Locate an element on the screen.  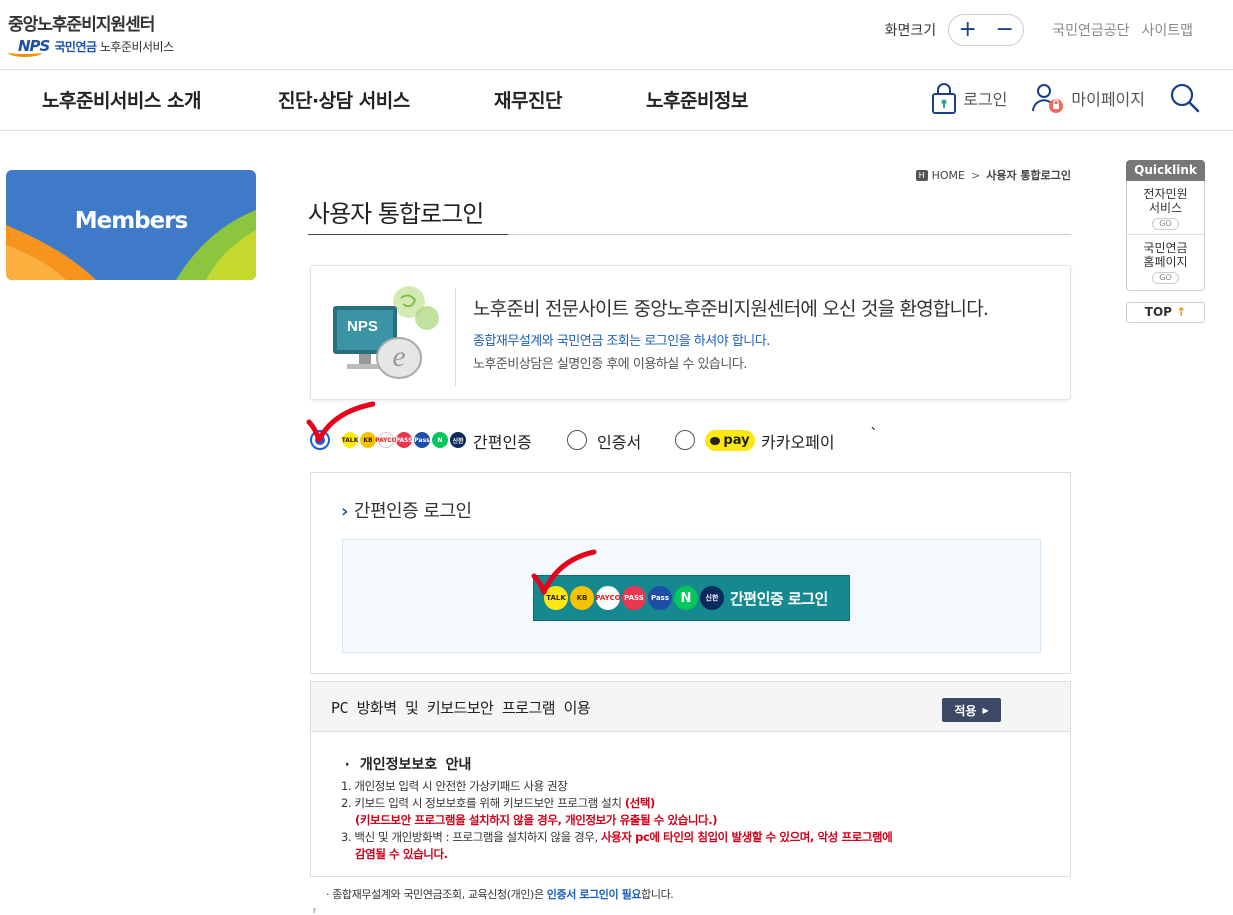
apply-button-label: 적용 is located at coordinates (965, 710).